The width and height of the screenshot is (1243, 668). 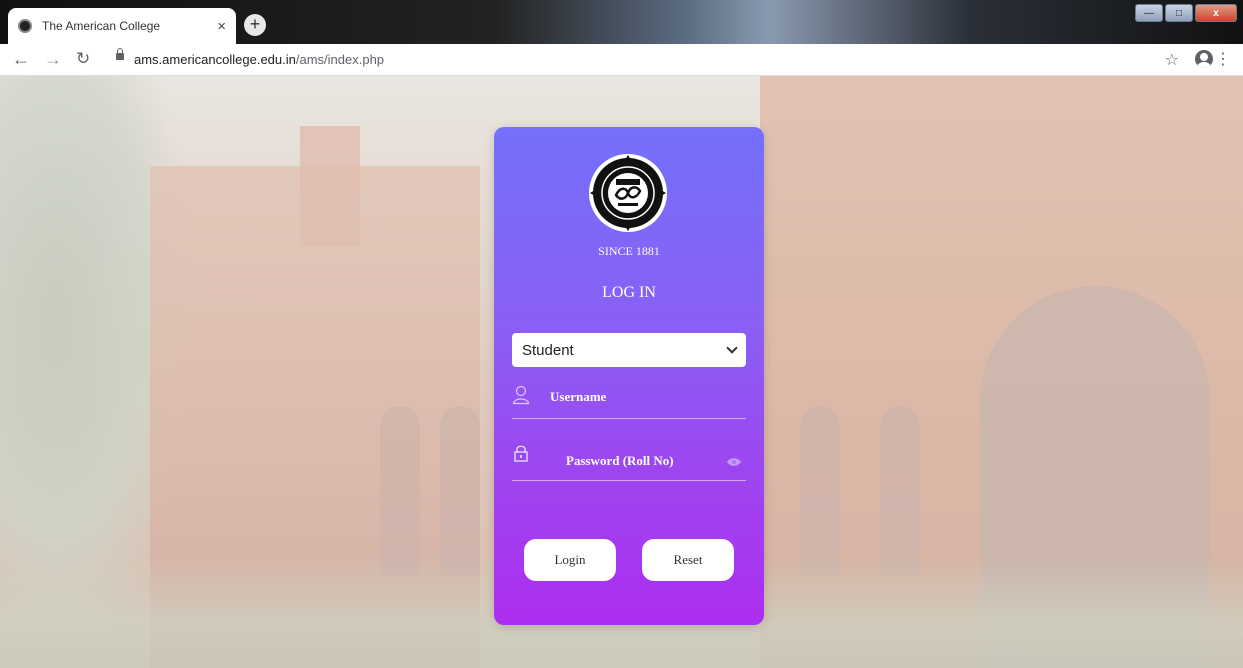 I want to click on password-placeholder: Password (Roll No), so click(x=620, y=460).